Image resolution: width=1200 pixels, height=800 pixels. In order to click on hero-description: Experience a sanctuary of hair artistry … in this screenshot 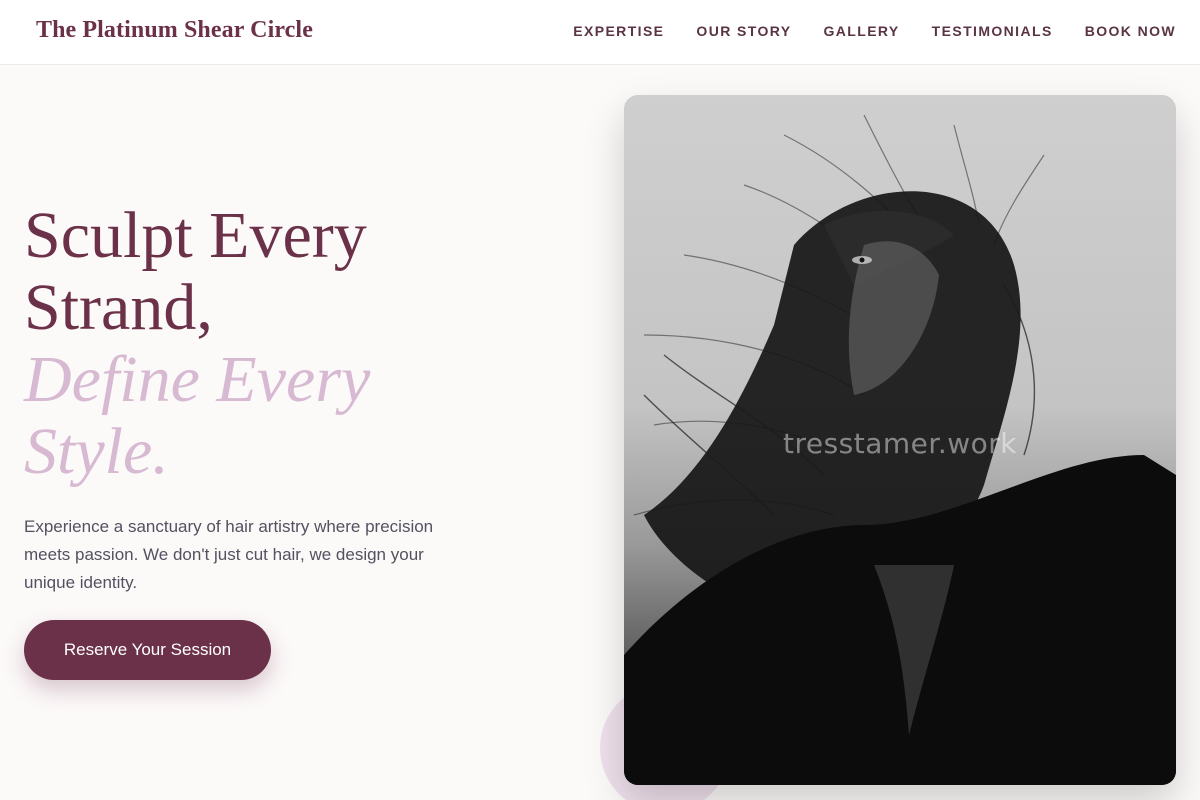, I will do `click(229, 554)`.